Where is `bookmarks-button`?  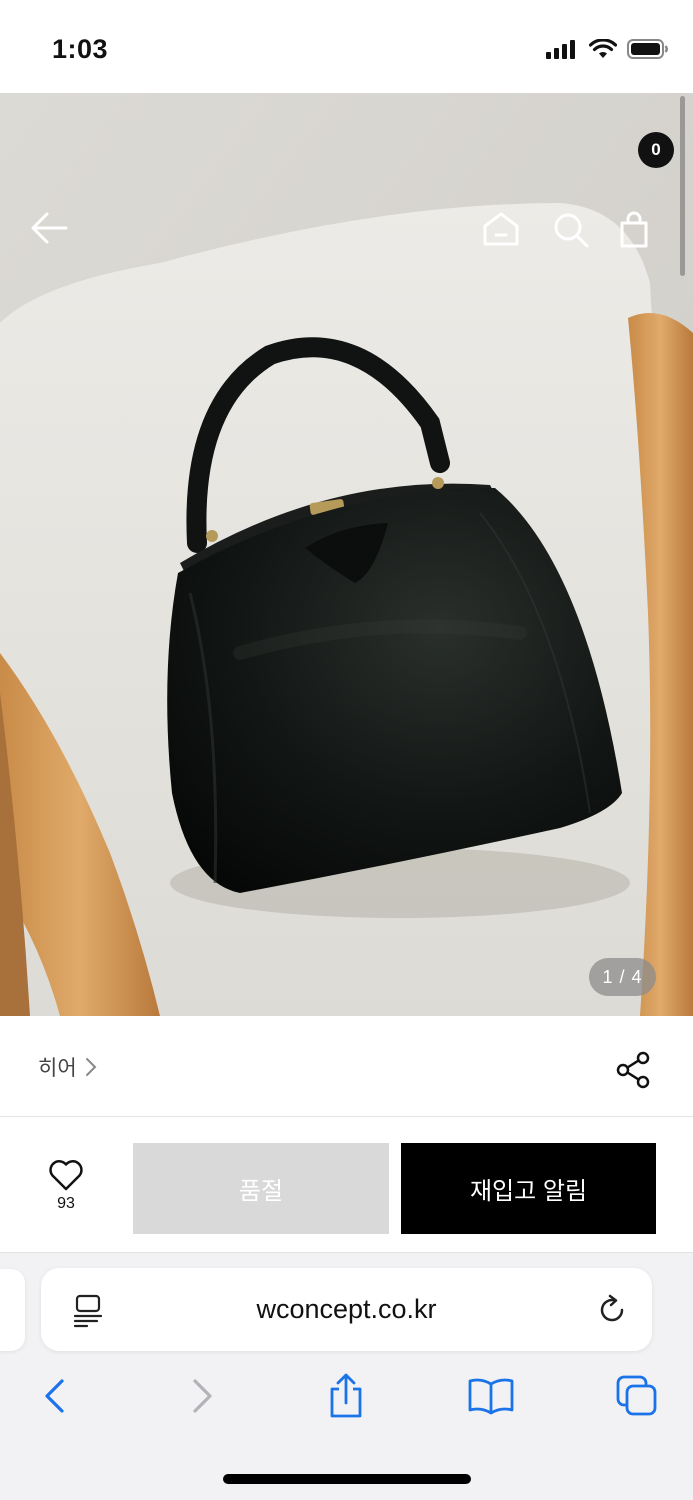 bookmarks-button is located at coordinates (491, 1396).